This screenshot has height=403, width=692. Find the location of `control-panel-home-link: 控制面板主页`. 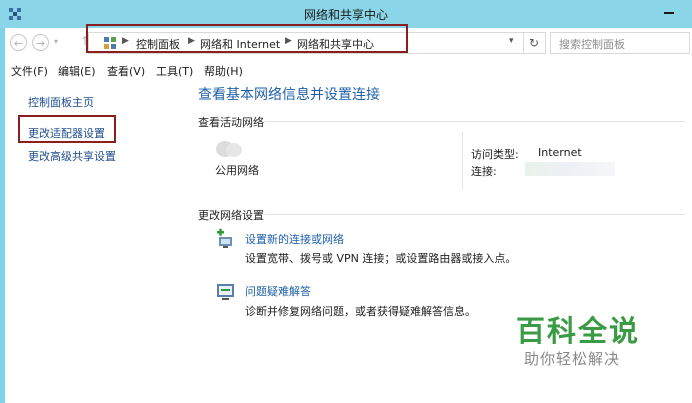

control-panel-home-link: 控制面板主页 is located at coordinates (61, 102).